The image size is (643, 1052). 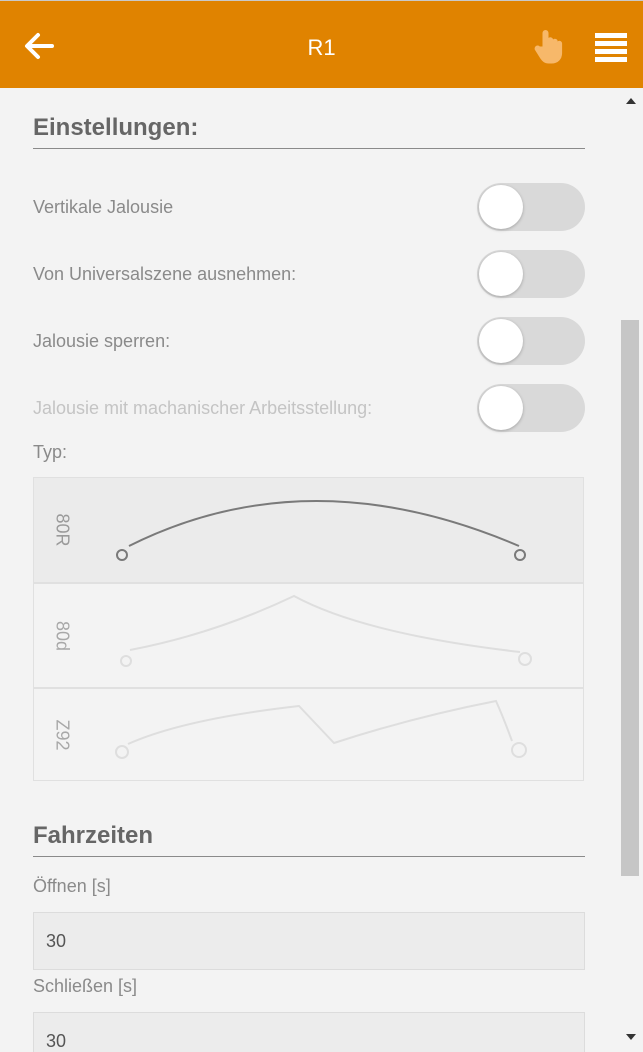 I want to click on arbeitsstellung-toggle, so click(x=531, y=408).